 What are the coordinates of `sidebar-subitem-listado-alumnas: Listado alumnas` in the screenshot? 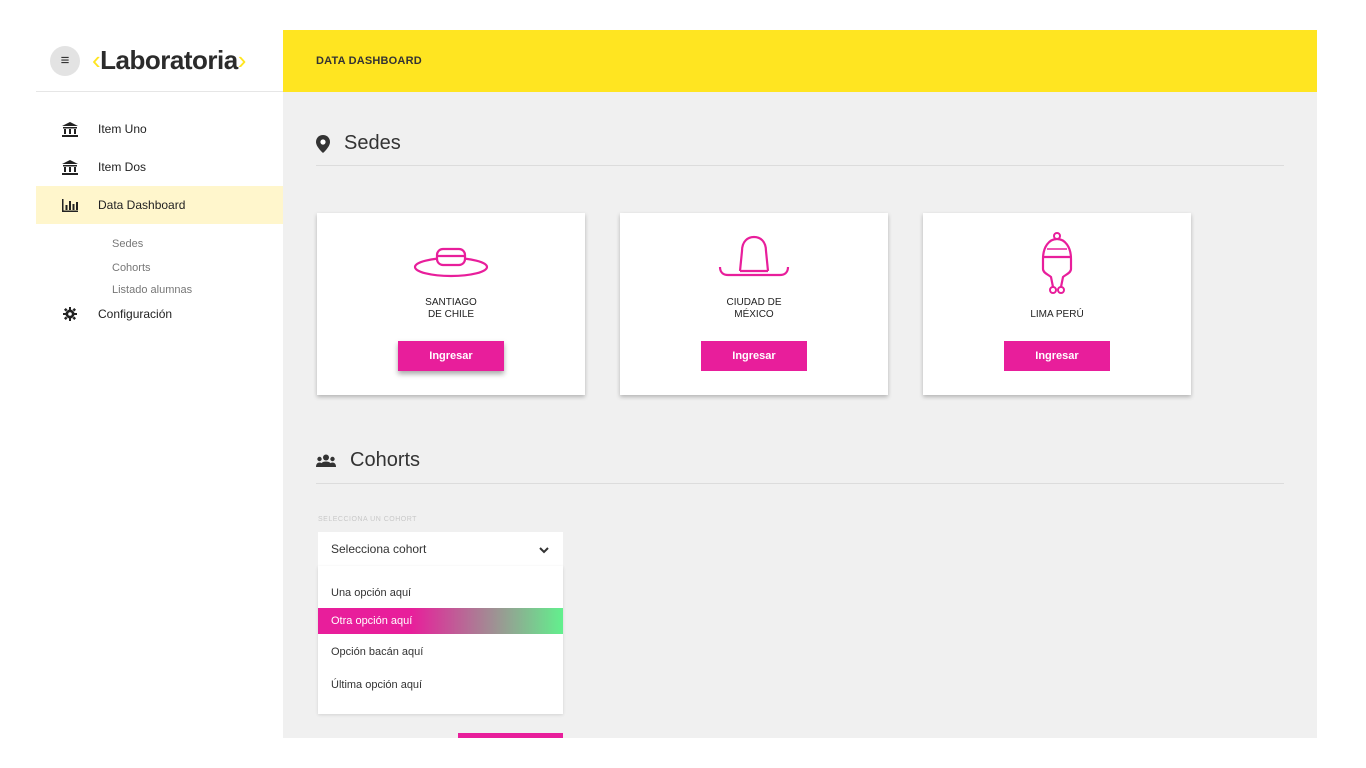 It's located at (159, 290).